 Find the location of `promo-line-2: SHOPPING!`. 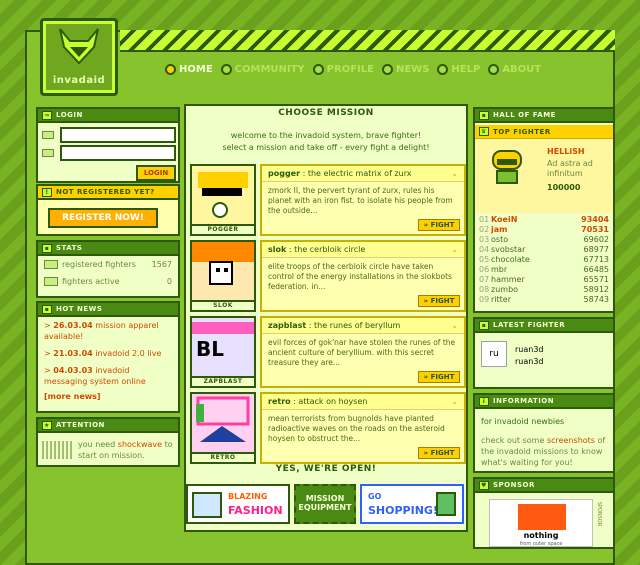

promo-line-2: SHOPPING! is located at coordinates (403, 510).